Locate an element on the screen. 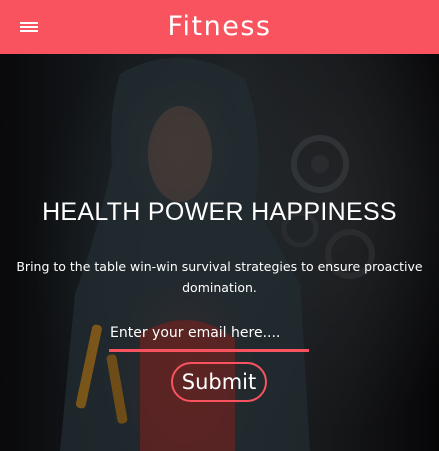 This screenshot has height=451, width=439. hero-headline: HEALTH POWER HAPPINESS is located at coordinates (219, 212).